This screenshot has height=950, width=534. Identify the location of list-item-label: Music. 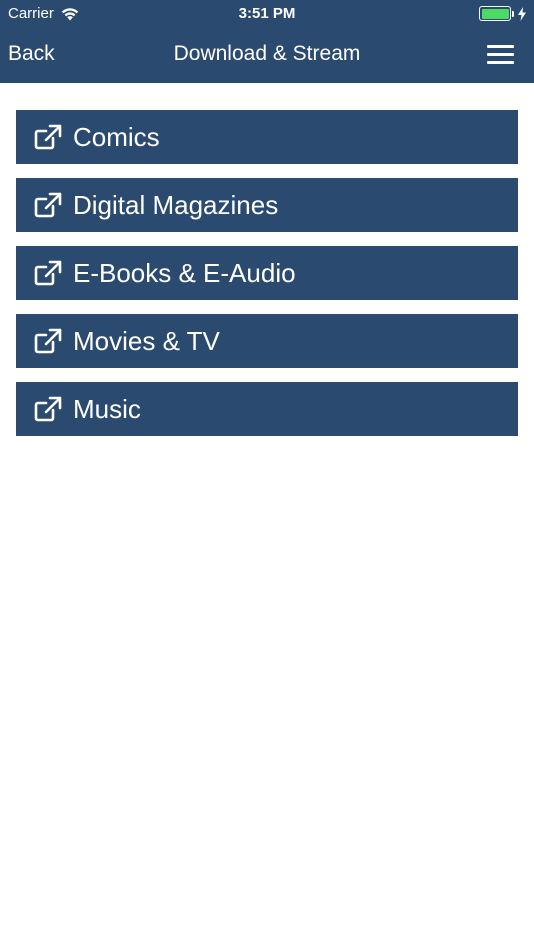
(107, 408).